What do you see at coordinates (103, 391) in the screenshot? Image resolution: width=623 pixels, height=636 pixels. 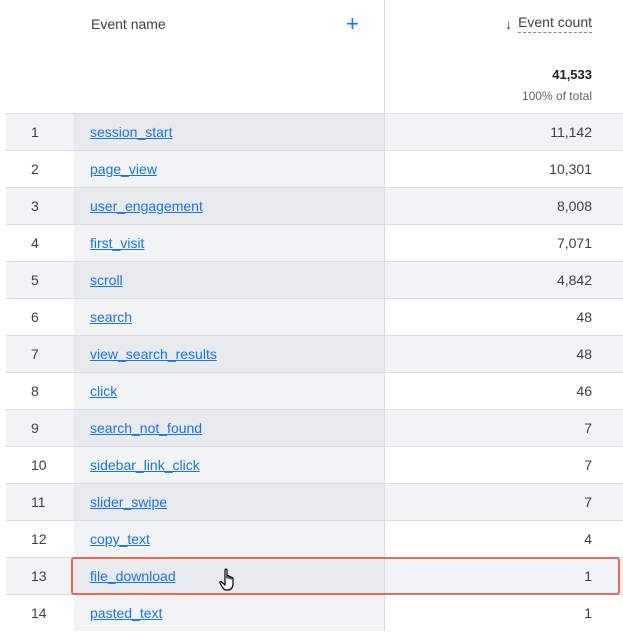 I see `event-name-link: click` at bounding box center [103, 391].